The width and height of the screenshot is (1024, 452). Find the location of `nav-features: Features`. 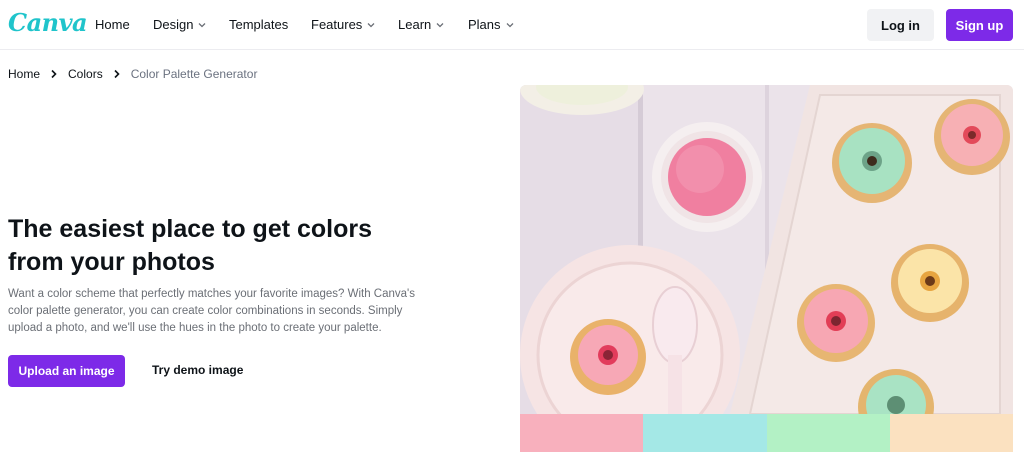

nav-features: Features is located at coordinates (343, 24).